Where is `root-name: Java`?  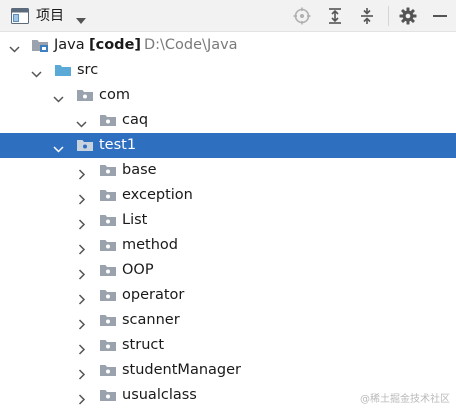 root-name: Java is located at coordinates (69, 45).